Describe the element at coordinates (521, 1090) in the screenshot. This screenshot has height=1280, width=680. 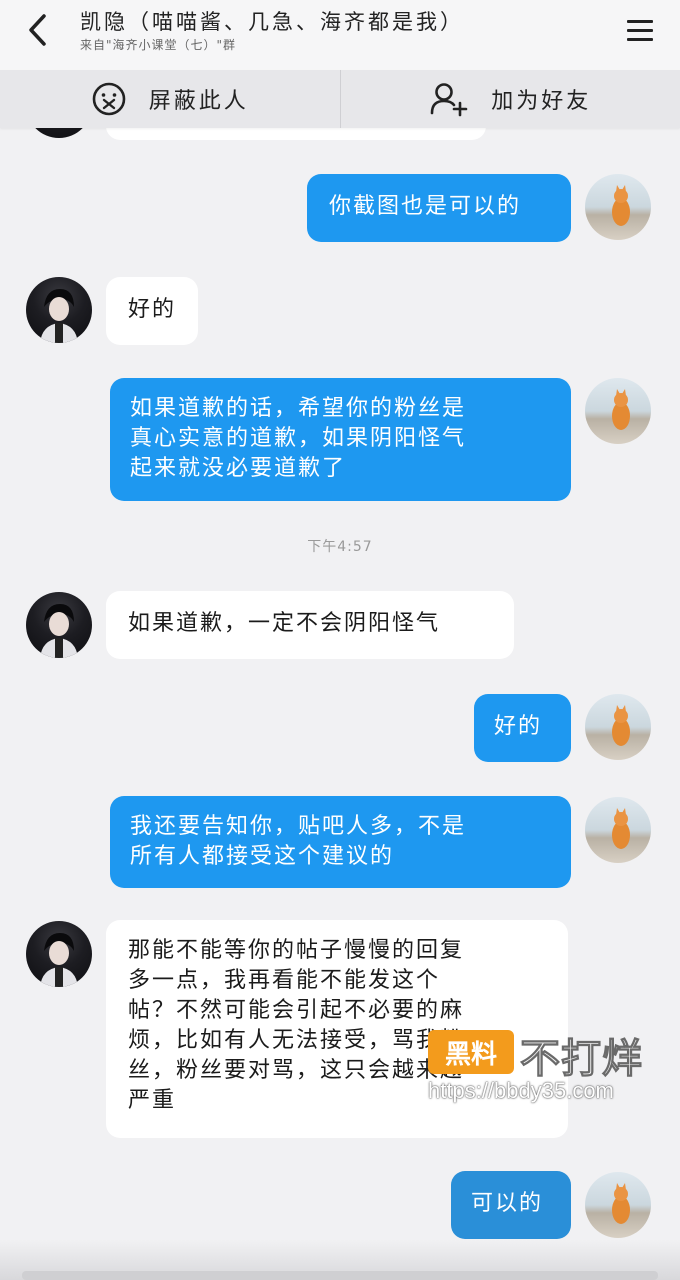
I see `watermark-url: https://bbdy35.com` at that location.